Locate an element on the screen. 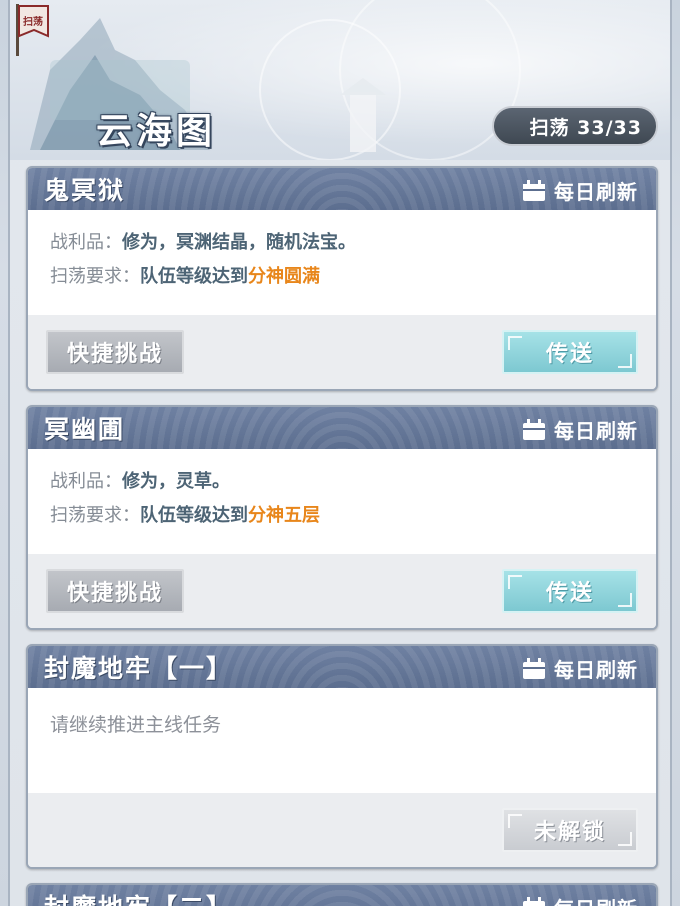 The height and width of the screenshot is (906, 680). locked-label: 未解锁 is located at coordinates (569, 832).